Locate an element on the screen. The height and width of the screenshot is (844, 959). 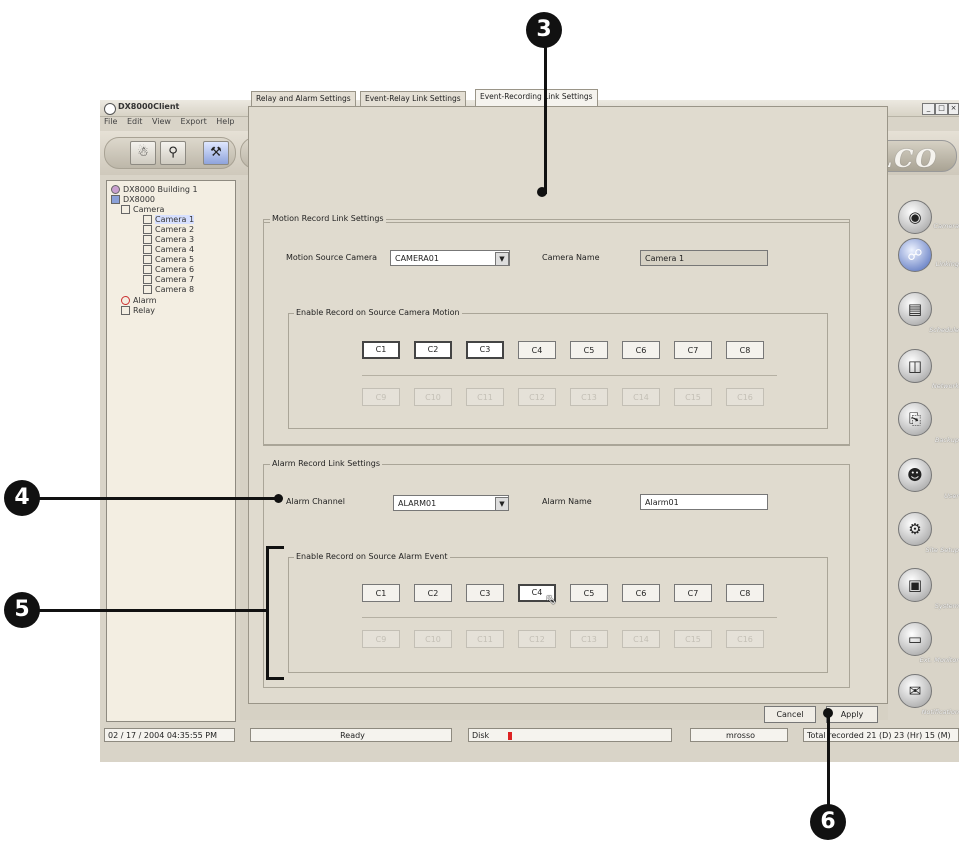
alarm-enable-group is located at coordinates (558, 615).